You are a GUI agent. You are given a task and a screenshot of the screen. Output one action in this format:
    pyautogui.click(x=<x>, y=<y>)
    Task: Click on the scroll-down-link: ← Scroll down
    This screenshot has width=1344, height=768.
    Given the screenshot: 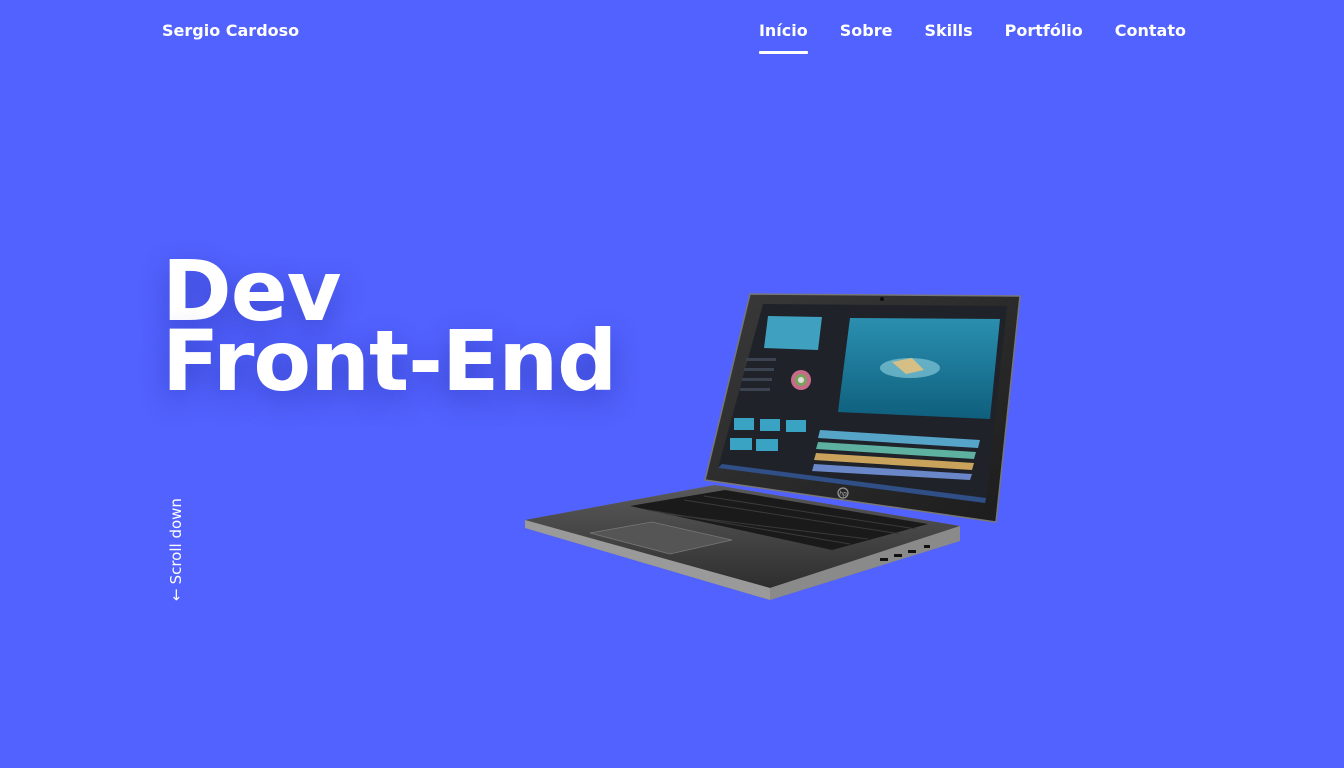 What is the action you would take?
    pyautogui.click(x=176, y=545)
    